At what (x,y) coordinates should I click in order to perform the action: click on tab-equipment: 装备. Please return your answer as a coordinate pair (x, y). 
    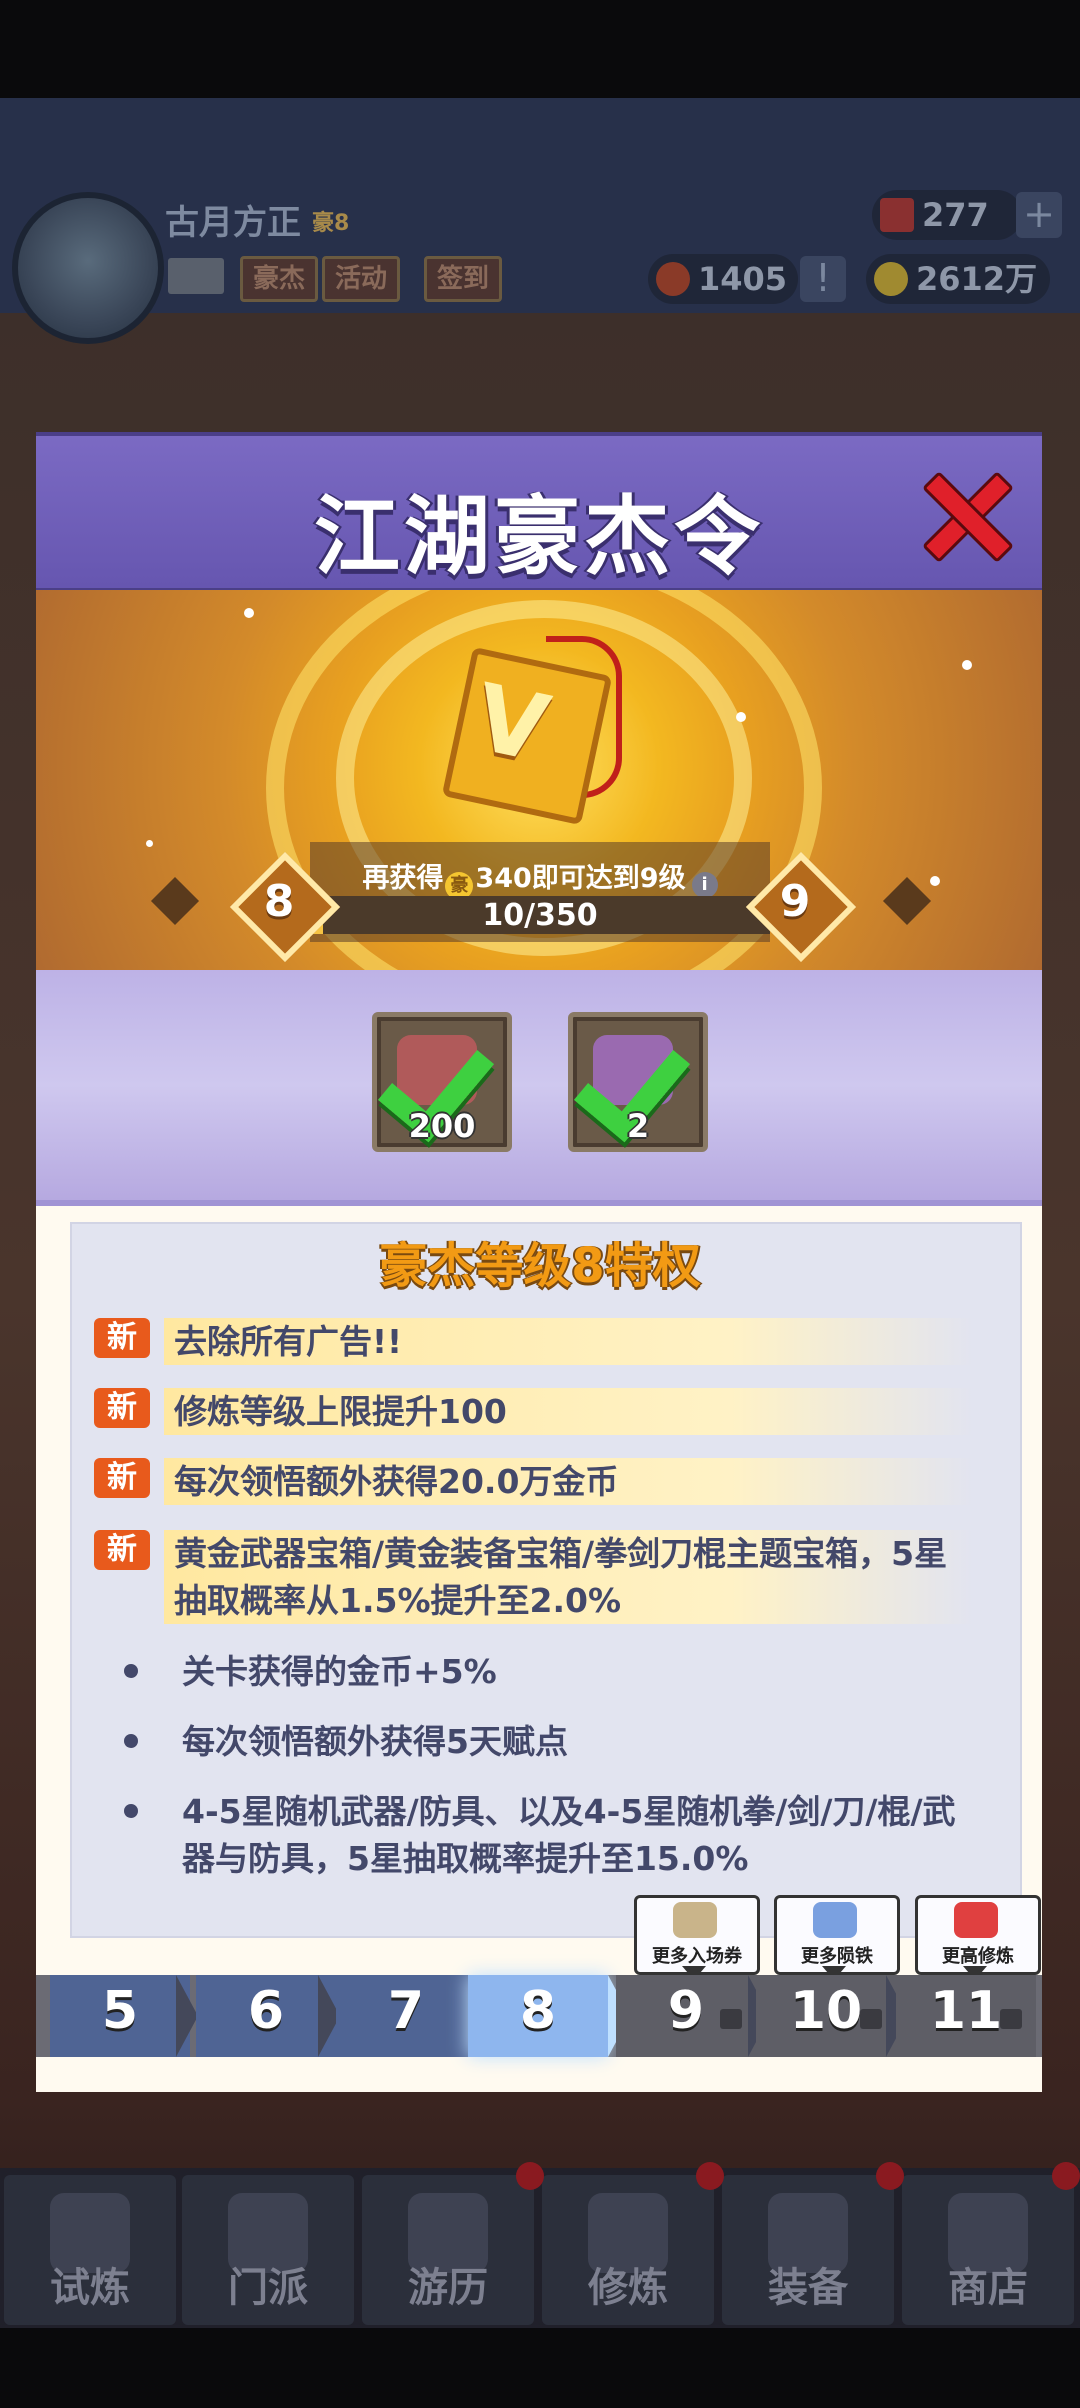
    Looking at the image, I should click on (808, 2250).